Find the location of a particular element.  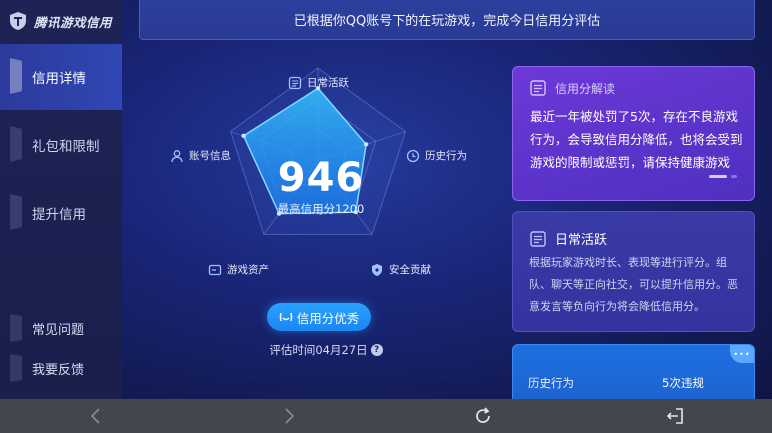

axis-label-text: 账号信息 is located at coordinates (210, 156).